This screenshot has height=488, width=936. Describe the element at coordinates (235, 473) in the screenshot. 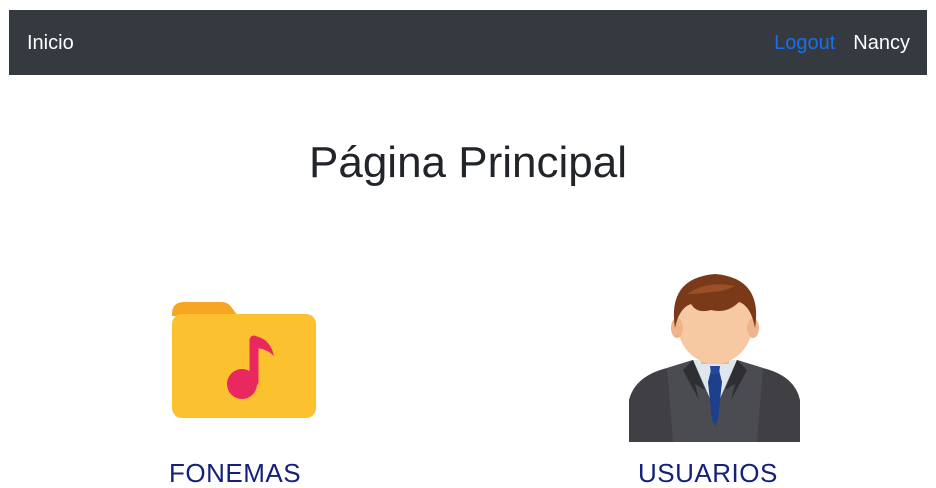

I see `fonemas-label: FONEMAS` at that location.